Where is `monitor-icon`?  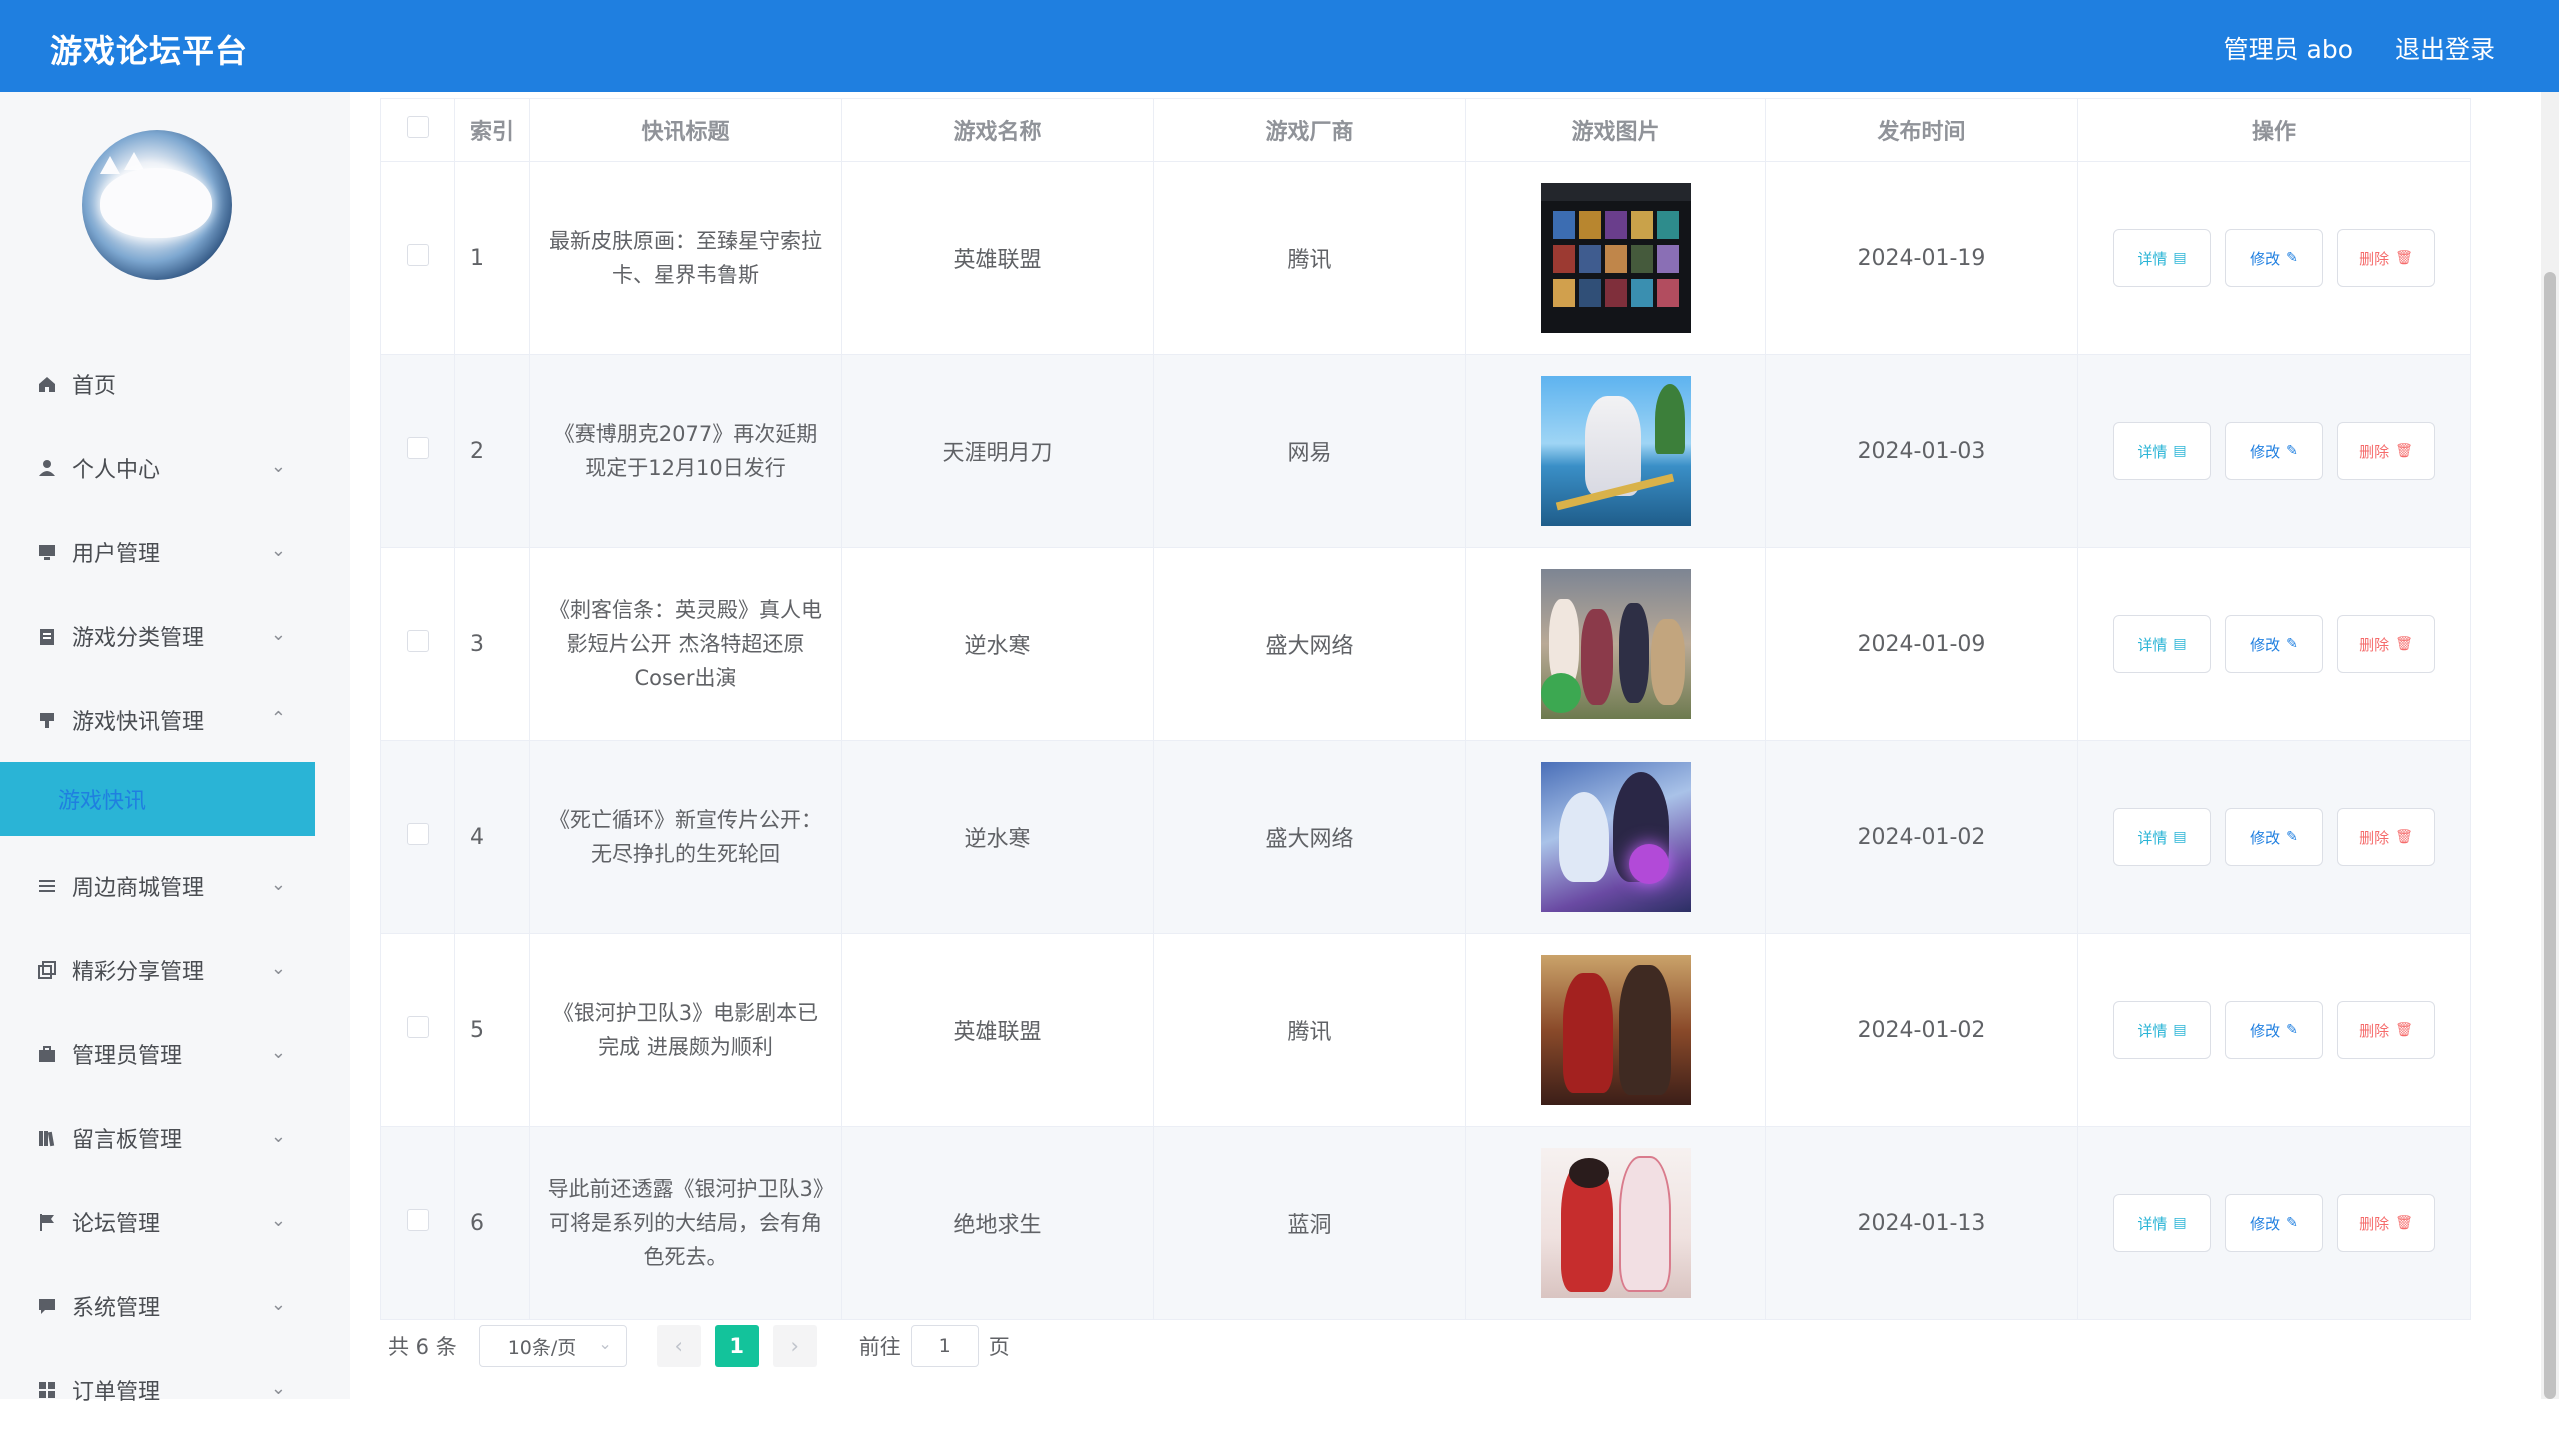 monitor-icon is located at coordinates (47, 552).